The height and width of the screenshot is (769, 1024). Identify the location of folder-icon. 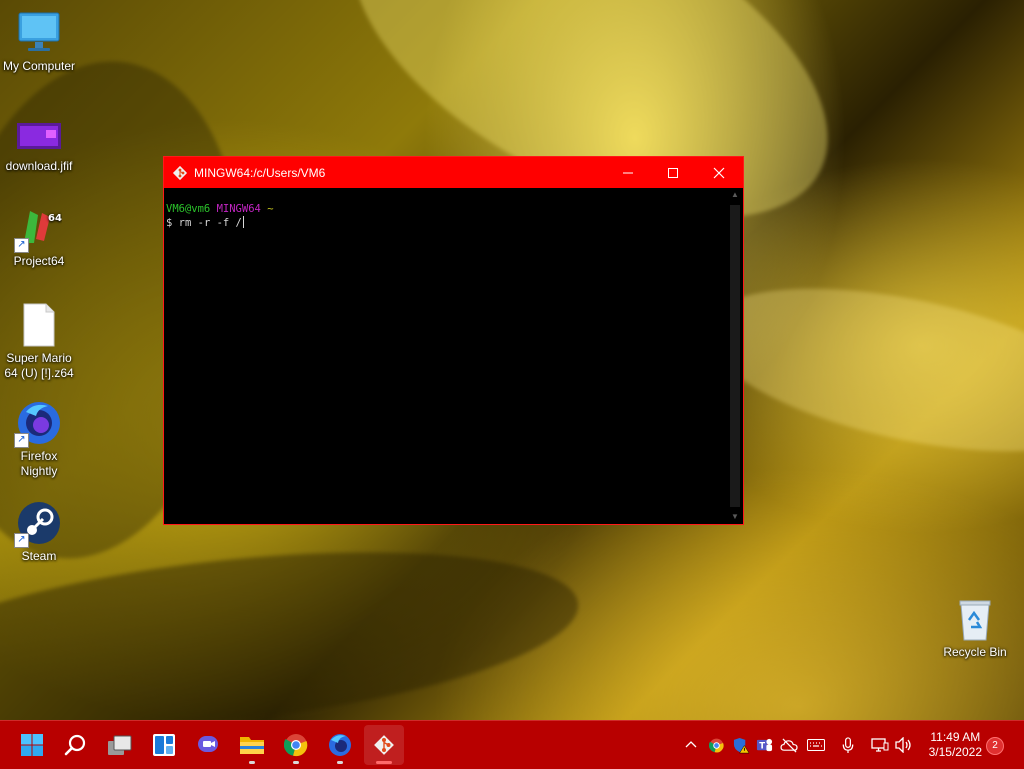
(252, 745).